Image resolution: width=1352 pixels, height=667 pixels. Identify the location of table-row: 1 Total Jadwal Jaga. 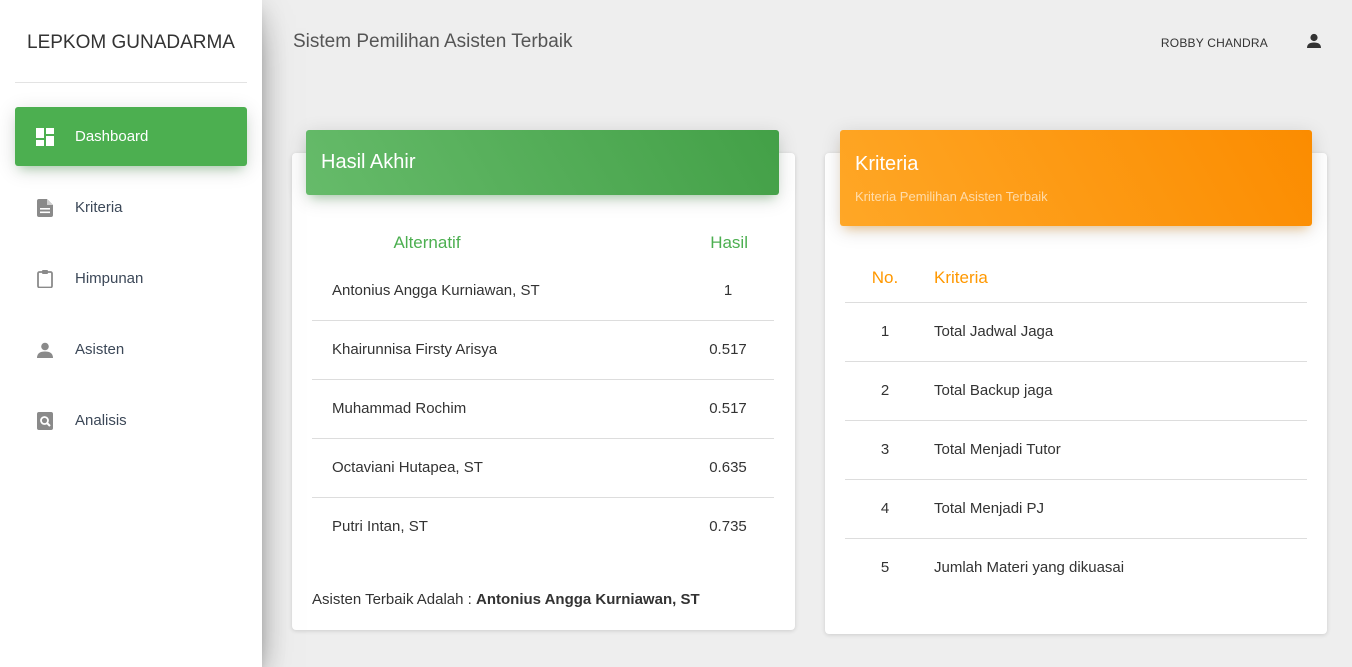
(1076, 331).